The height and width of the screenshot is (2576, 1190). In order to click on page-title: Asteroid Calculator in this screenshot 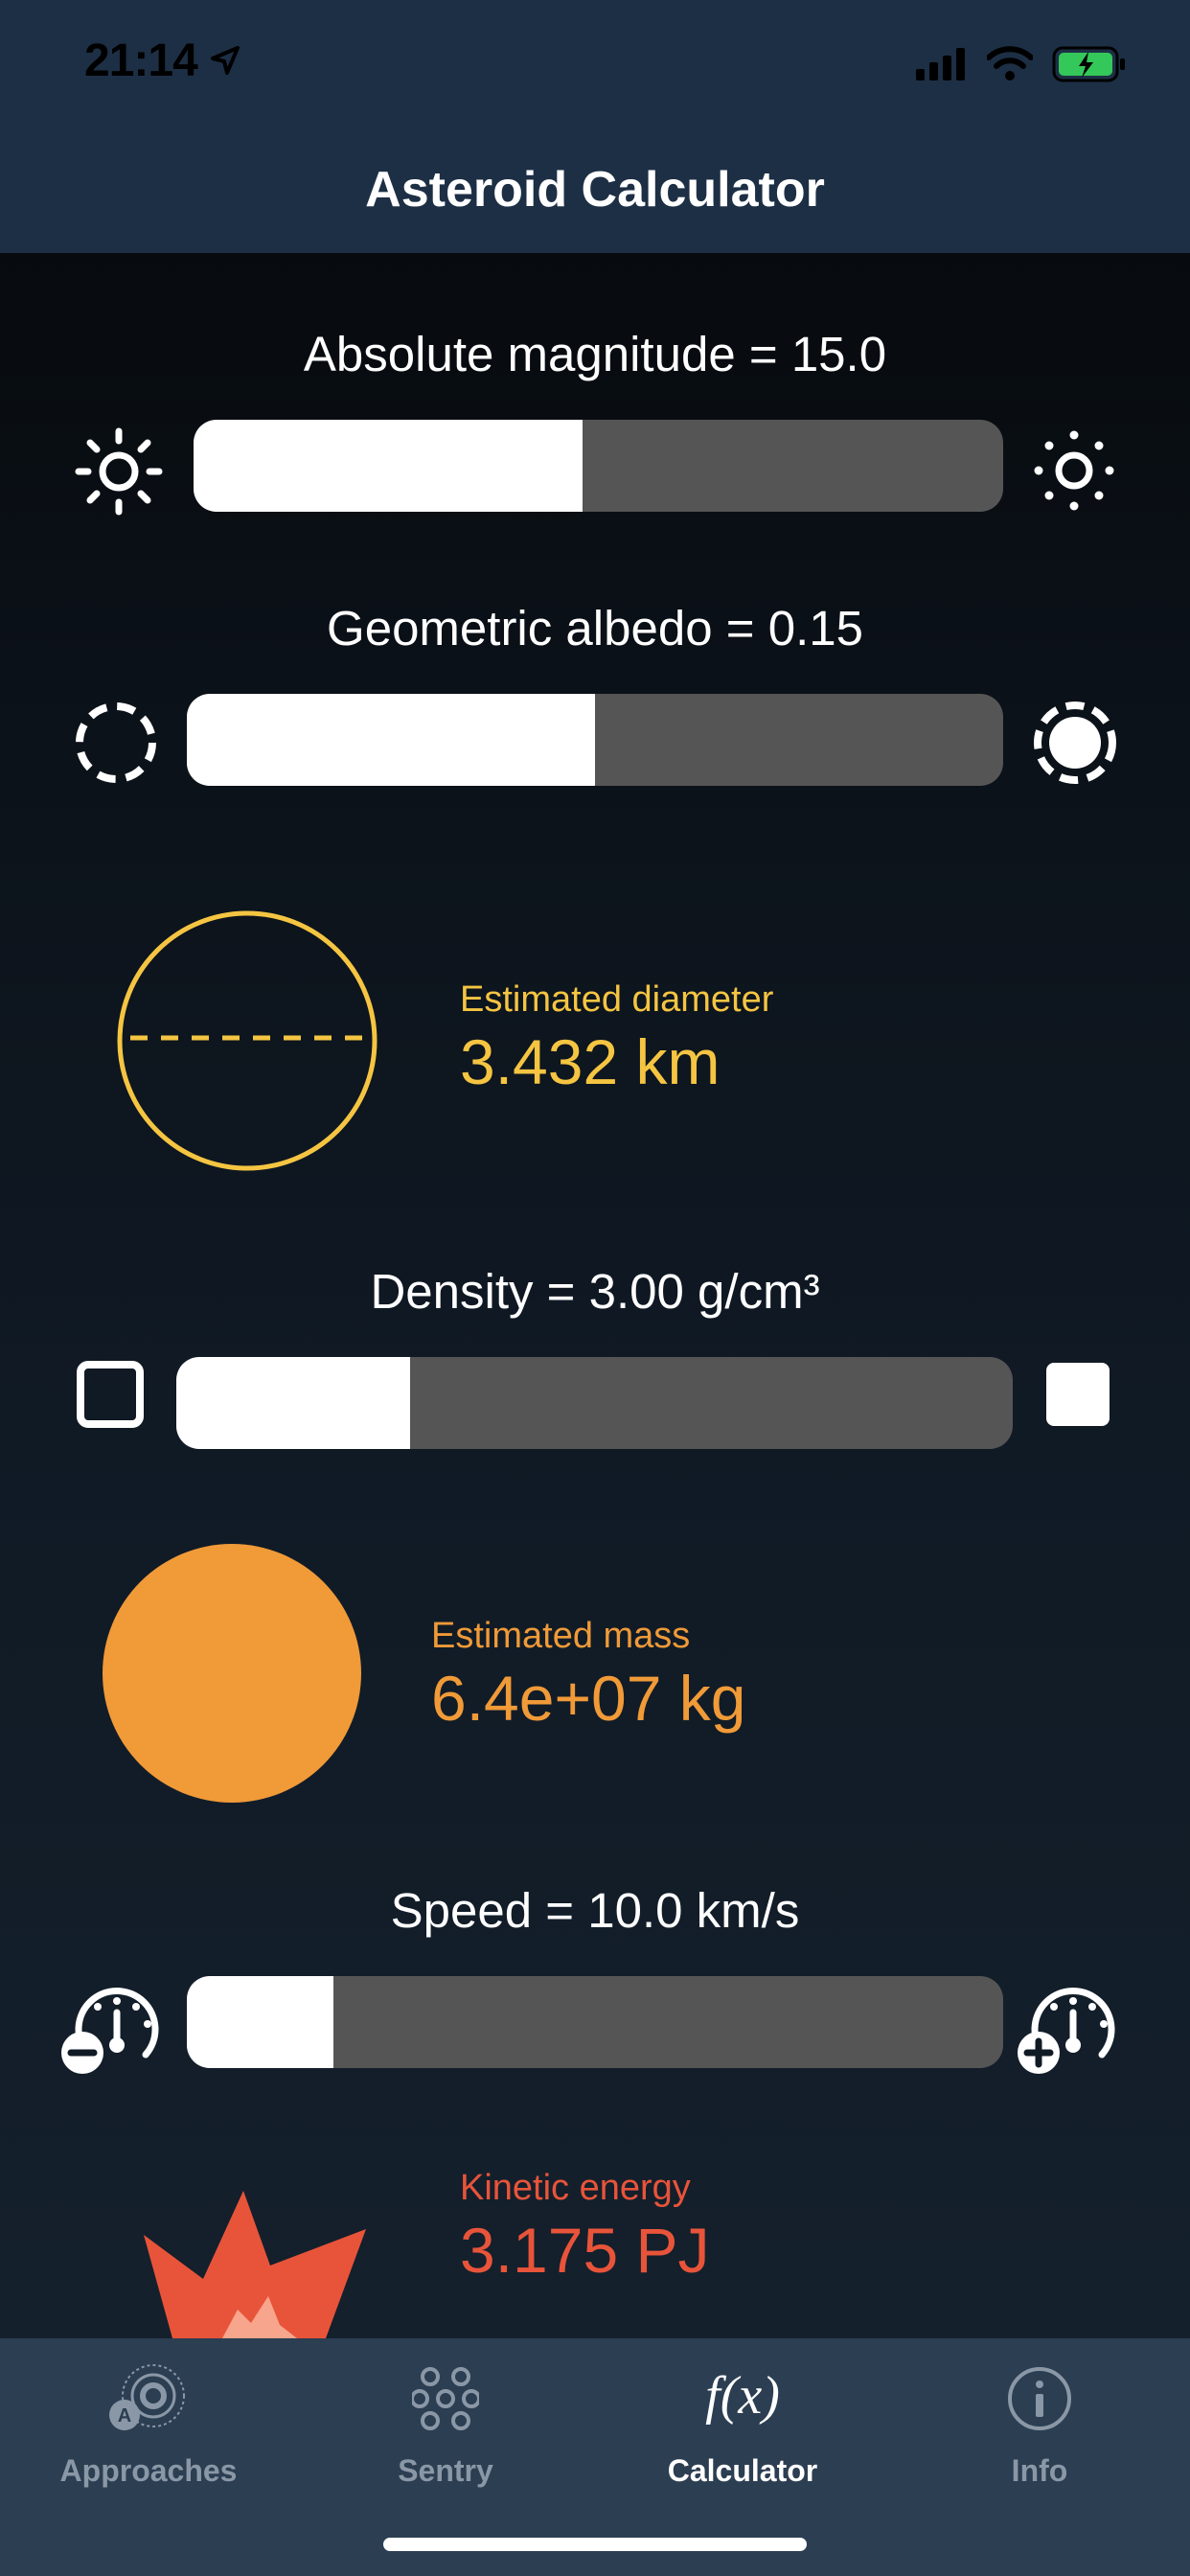, I will do `click(595, 190)`.